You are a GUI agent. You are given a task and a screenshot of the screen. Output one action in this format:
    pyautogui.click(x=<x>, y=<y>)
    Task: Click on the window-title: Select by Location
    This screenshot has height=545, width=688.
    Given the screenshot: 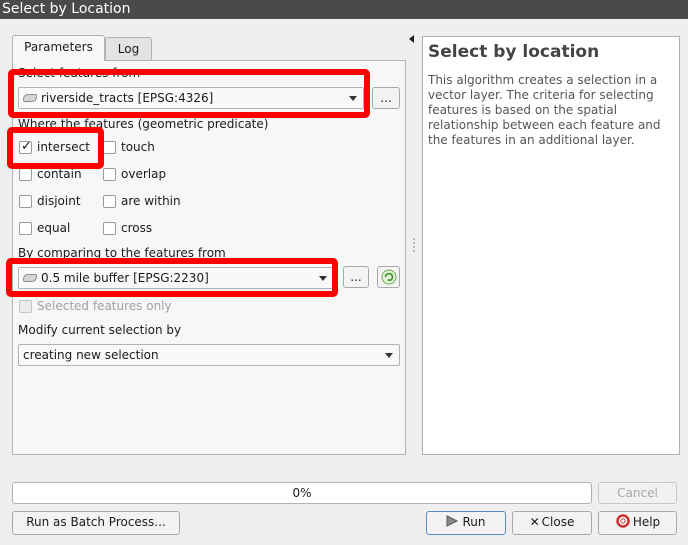 What is the action you would take?
    pyautogui.click(x=344, y=9)
    